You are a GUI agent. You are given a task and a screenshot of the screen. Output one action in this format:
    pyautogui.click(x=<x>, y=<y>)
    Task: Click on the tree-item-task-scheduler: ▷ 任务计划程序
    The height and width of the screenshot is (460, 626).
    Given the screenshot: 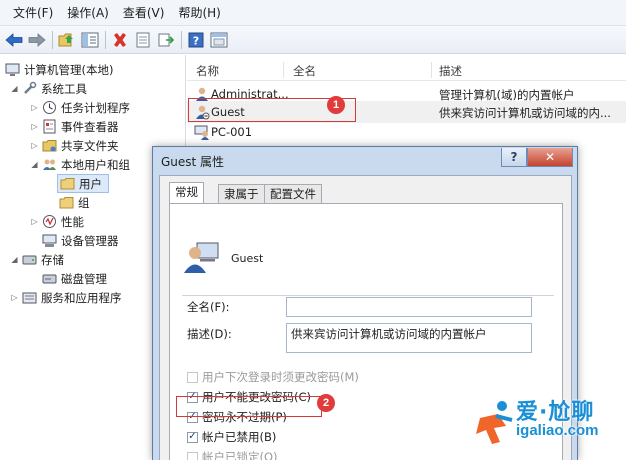 What is the action you would take?
    pyautogui.click(x=80, y=107)
    